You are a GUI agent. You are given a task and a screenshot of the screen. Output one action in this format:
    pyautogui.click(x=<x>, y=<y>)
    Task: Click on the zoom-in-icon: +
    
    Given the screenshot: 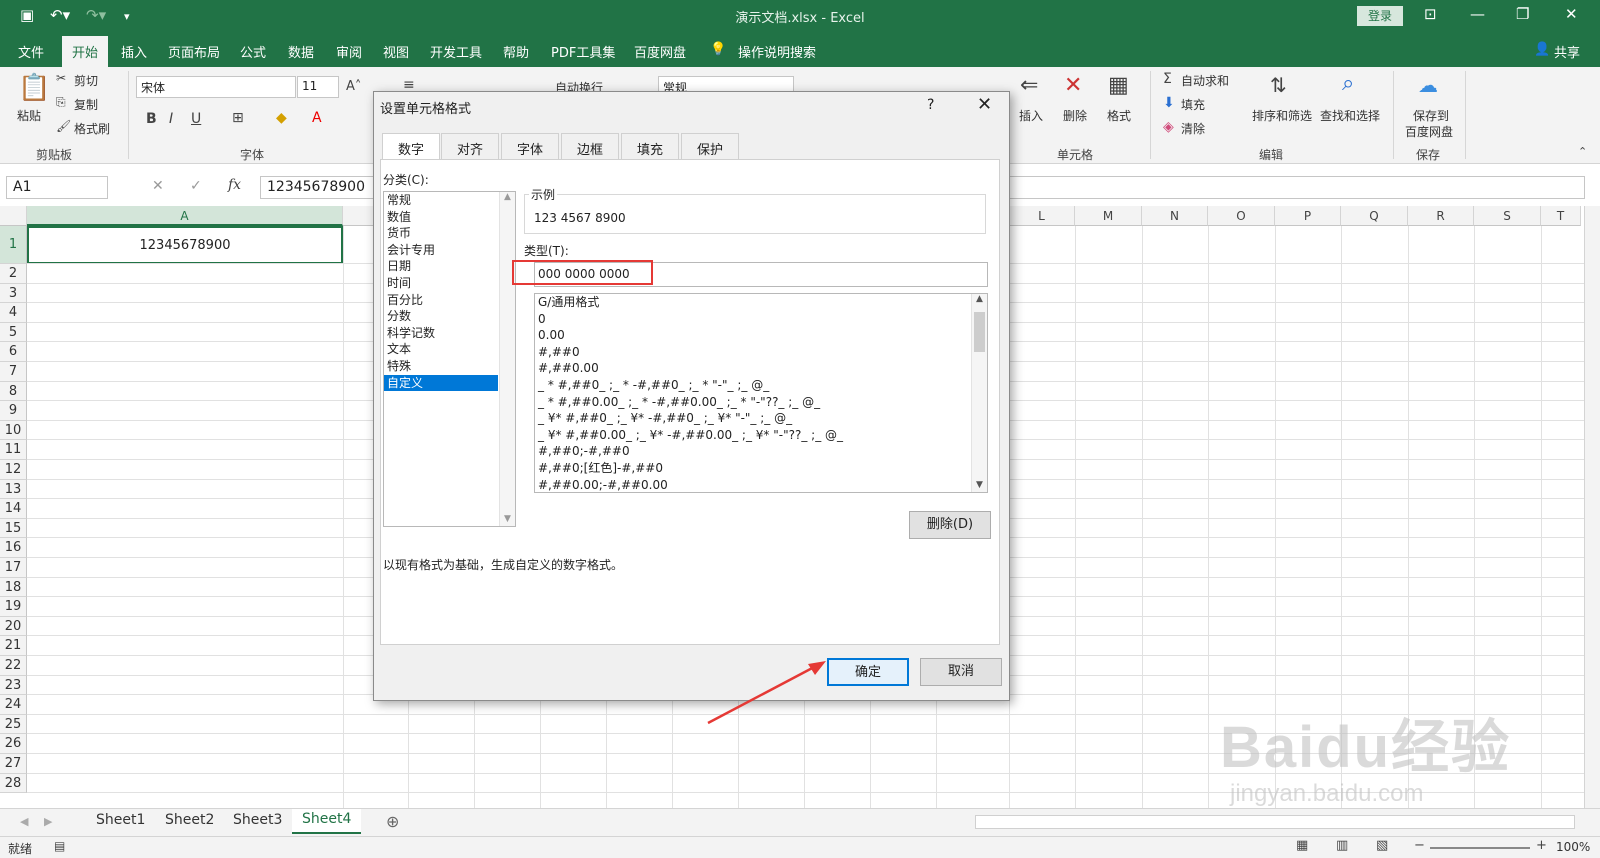 What is the action you would take?
    pyautogui.click(x=1541, y=845)
    